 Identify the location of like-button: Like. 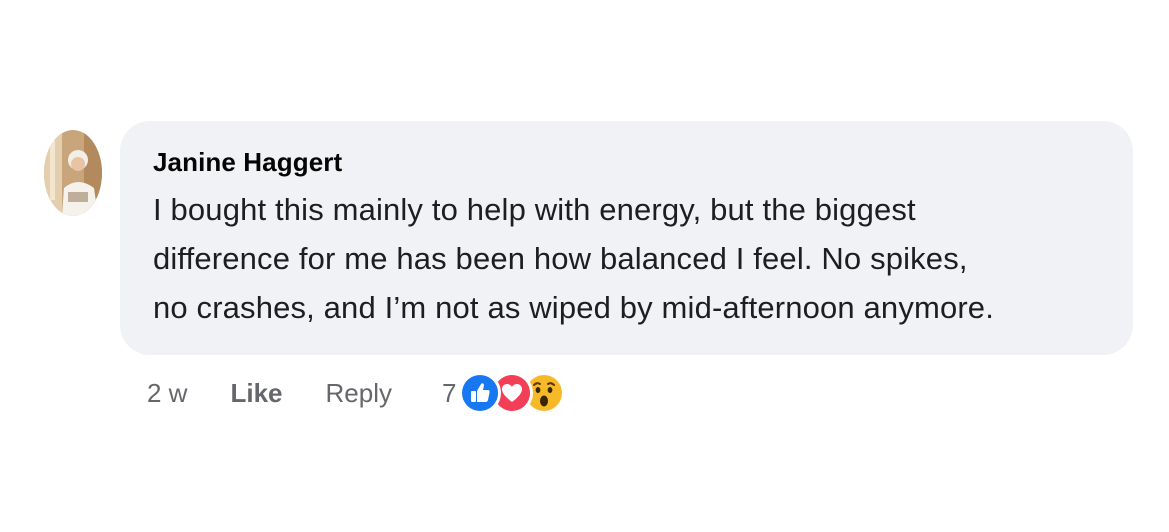
(256, 393).